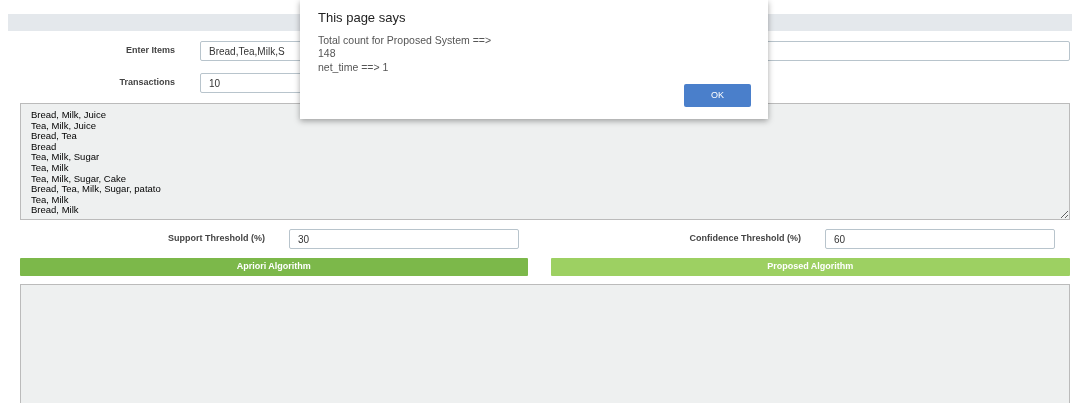 The height and width of the screenshot is (403, 1072). Describe the element at coordinates (717, 95) in the screenshot. I see `ok-button: OK` at that location.